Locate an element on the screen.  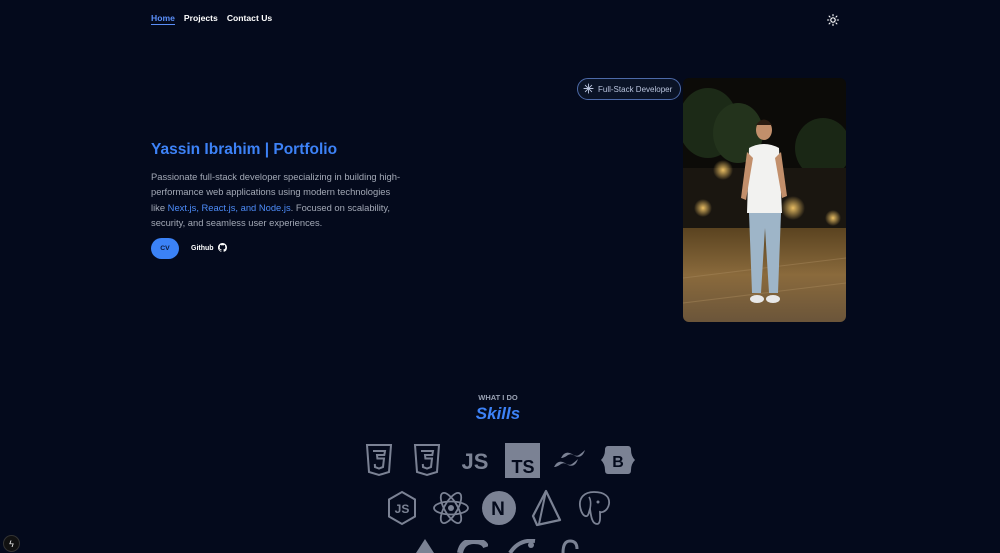
tailwind-icon is located at coordinates (570, 460).